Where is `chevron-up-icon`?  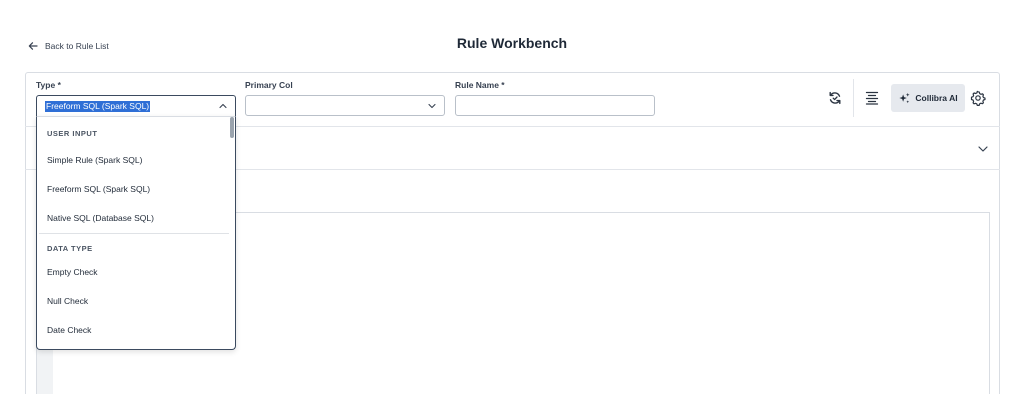 chevron-up-icon is located at coordinates (223, 106).